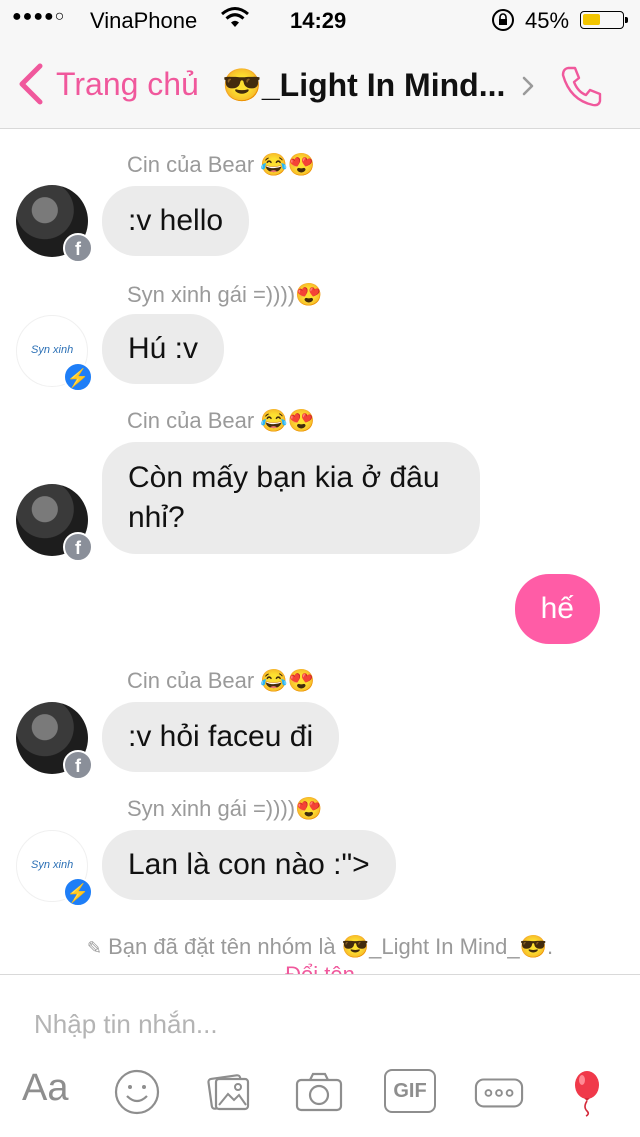 Image resolution: width=640 pixels, height=1137 pixels. Describe the element at coordinates (587, 1092) in the screenshot. I see `balloon-reaction-icon` at that location.